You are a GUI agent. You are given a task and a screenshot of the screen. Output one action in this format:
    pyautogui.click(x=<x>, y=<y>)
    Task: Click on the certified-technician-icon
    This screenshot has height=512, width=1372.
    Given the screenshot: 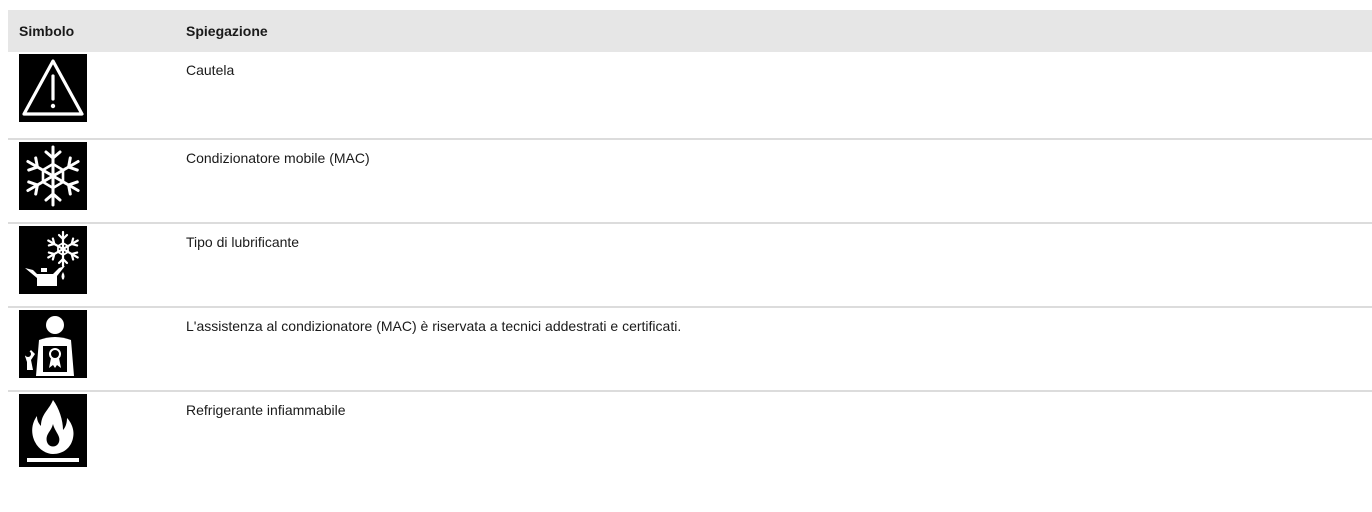 What is the action you would take?
    pyautogui.click(x=53, y=344)
    